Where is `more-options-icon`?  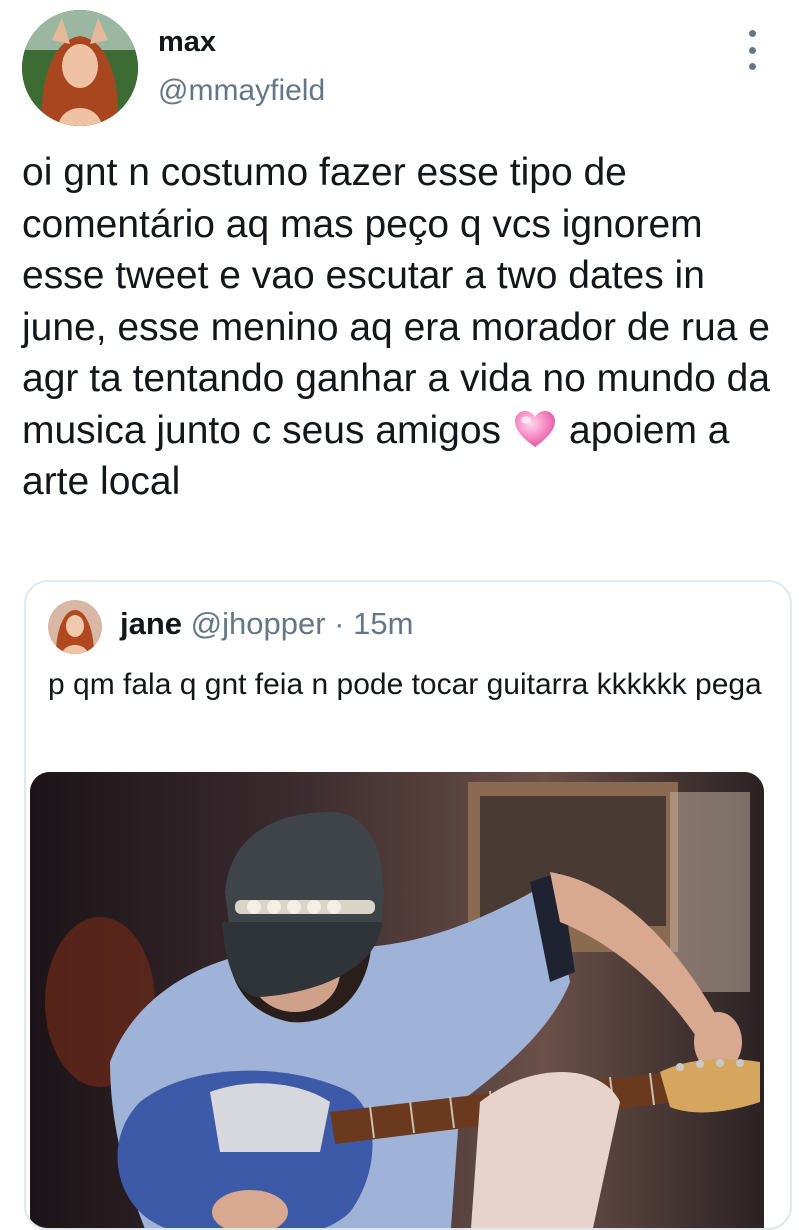 more-options-icon is located at coordinates (752, 50).